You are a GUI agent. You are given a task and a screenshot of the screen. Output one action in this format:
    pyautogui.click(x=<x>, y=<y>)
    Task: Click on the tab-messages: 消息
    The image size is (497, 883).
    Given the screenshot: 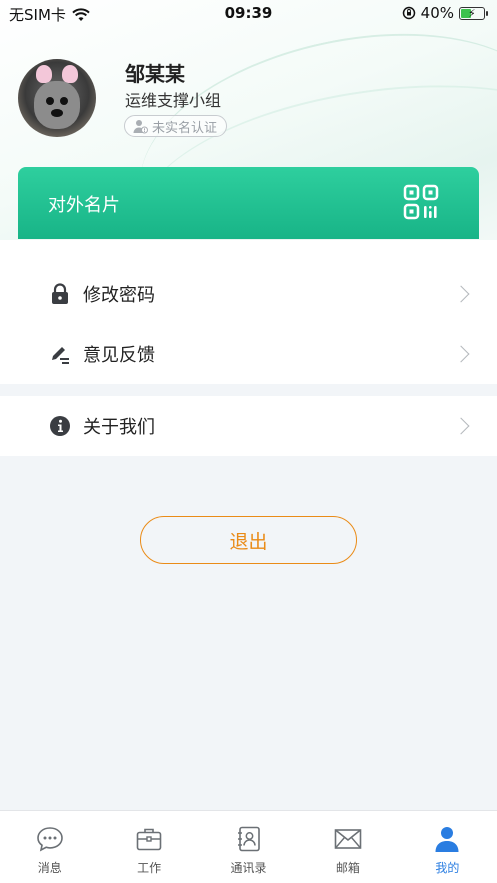 What is the action you would take?
    pyautogui.click(x=49, y=847)
    